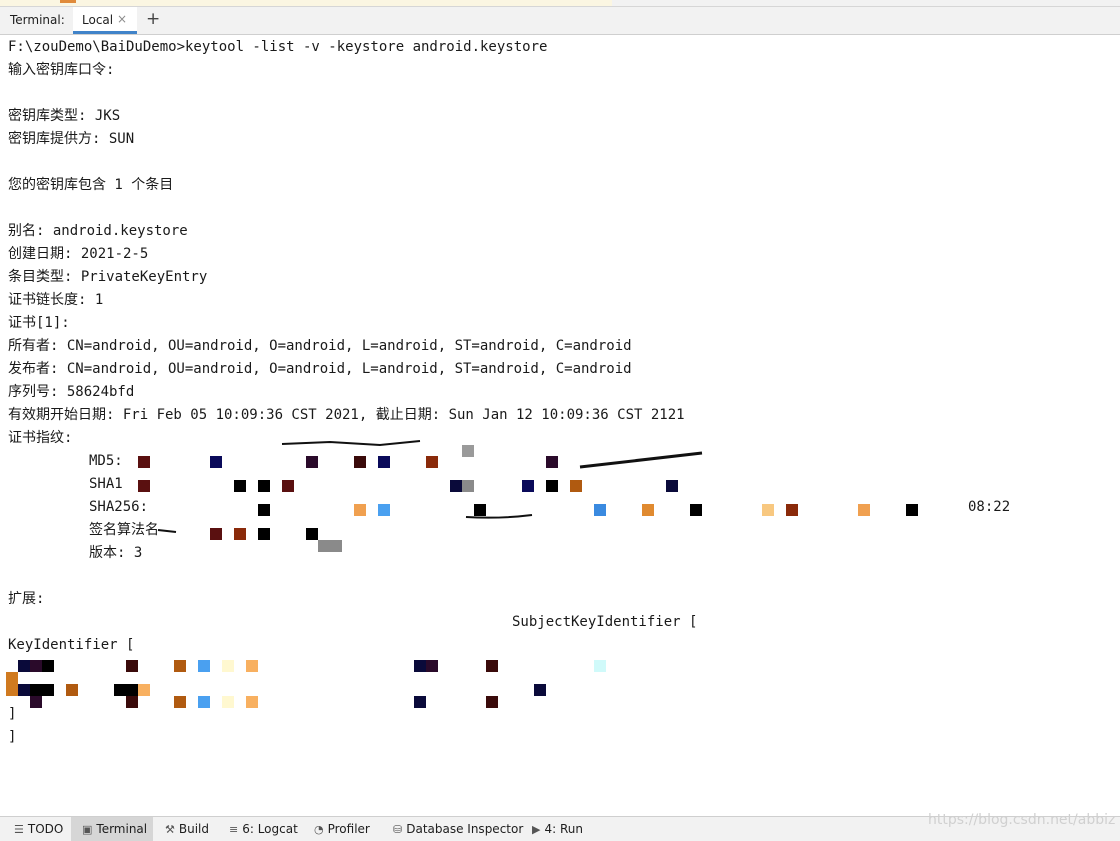 This screenshot has width=1120, height=841. What do you see at coordinates (536, 829) in the screenshot?
I see `run-icon: ▶` at bounding box center [536, 829].